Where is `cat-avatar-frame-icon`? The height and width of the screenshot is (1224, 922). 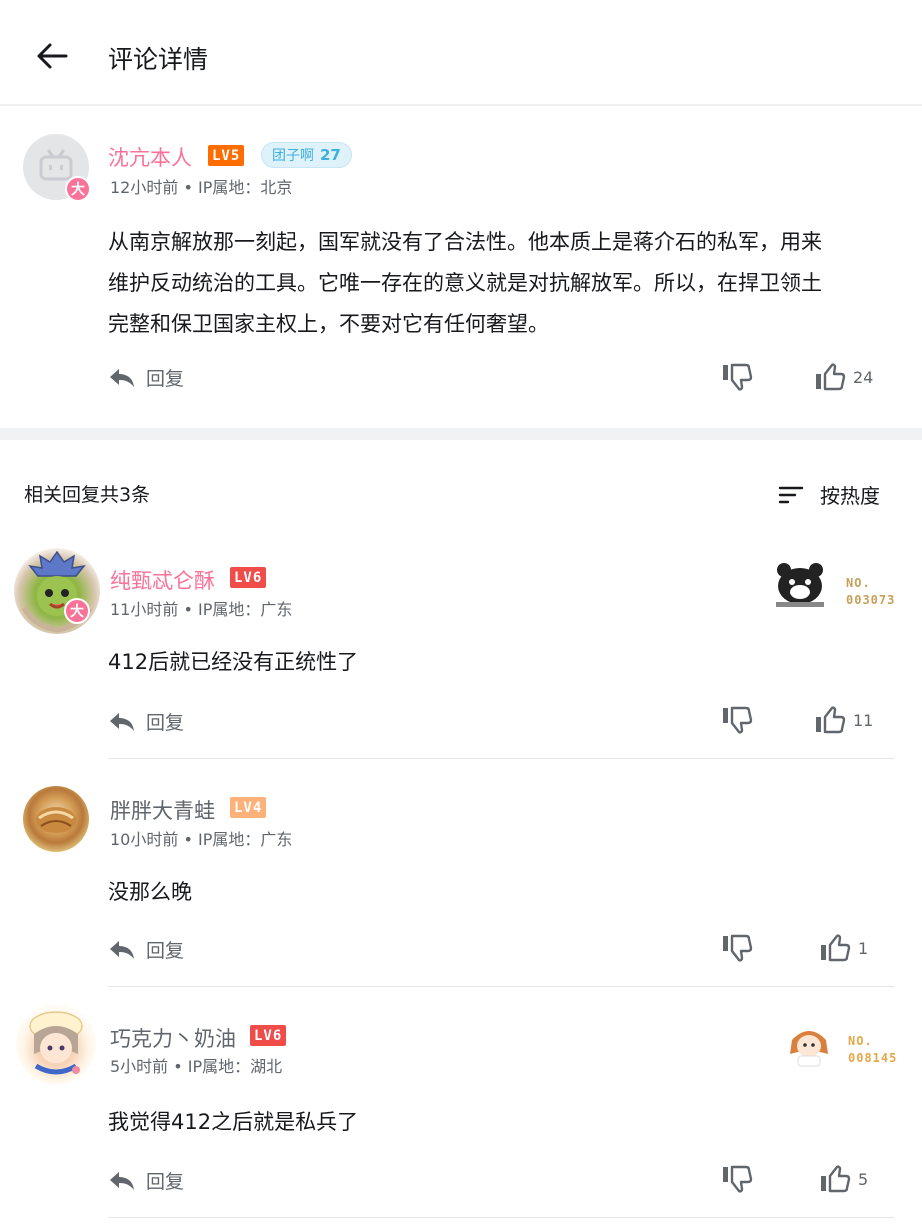
cat-avatar-frame-icon is located at coordinates (57, 591).